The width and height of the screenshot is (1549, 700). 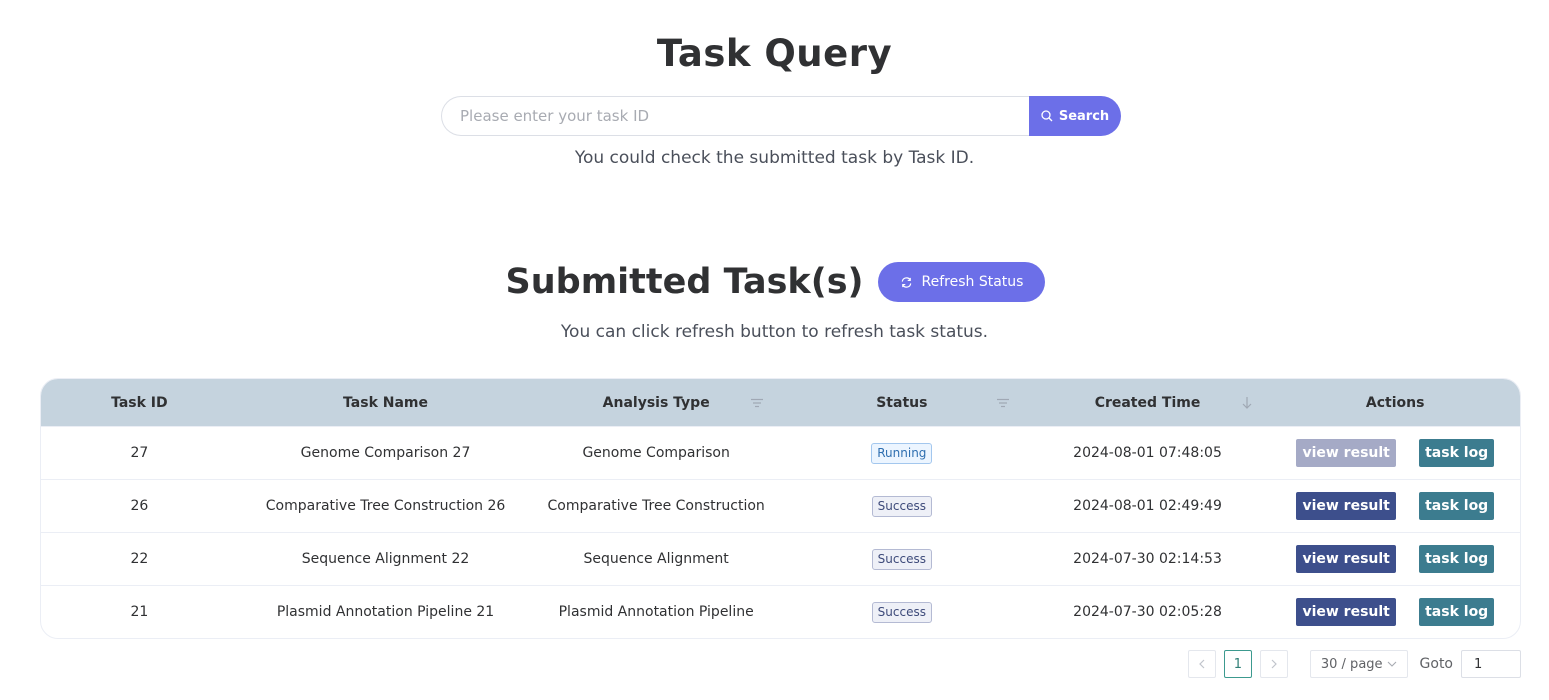 What do you see at coordinates (656, 403) in the screenshot?
I see `column-header-analysis-type: Analysis Type` at bounding box center [656, 403].